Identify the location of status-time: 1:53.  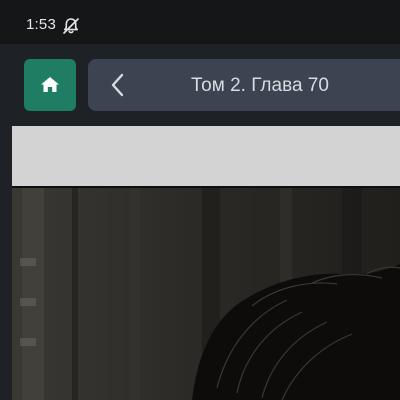
(41, 24).